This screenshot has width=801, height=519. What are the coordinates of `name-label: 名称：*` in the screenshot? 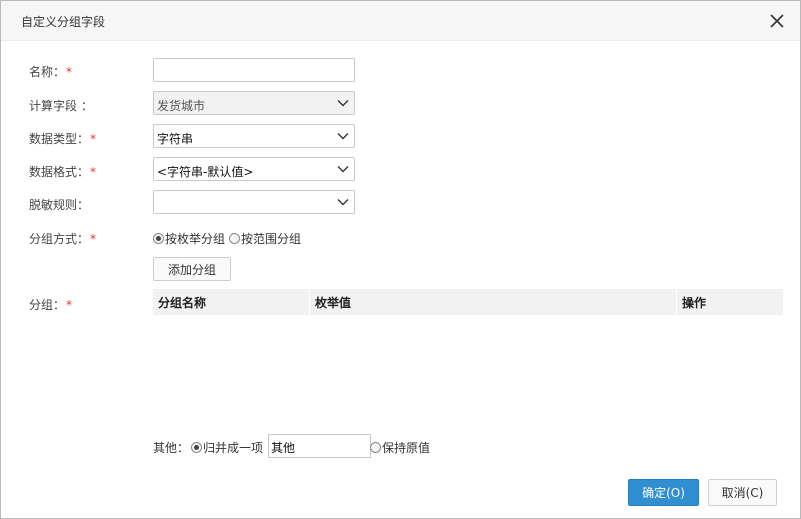 It's located at (51, 72).